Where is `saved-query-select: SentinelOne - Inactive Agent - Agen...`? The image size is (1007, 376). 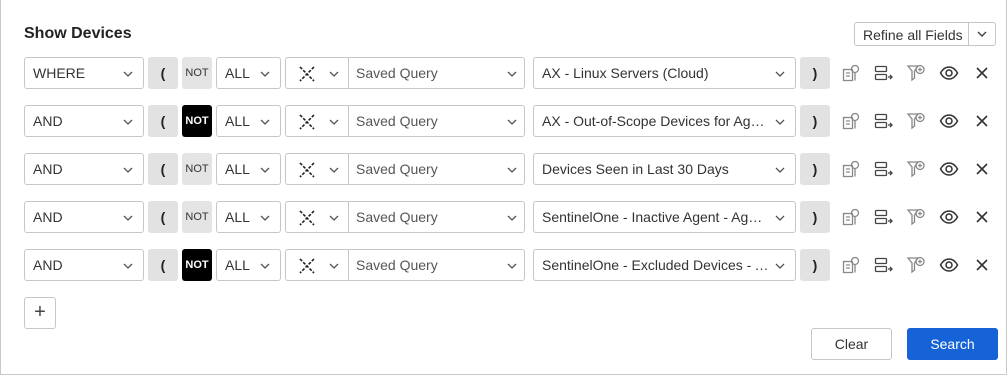
saved-query-select: SentinelOne - Inactive Agent - Agen... is located at coordinates (664, 217).